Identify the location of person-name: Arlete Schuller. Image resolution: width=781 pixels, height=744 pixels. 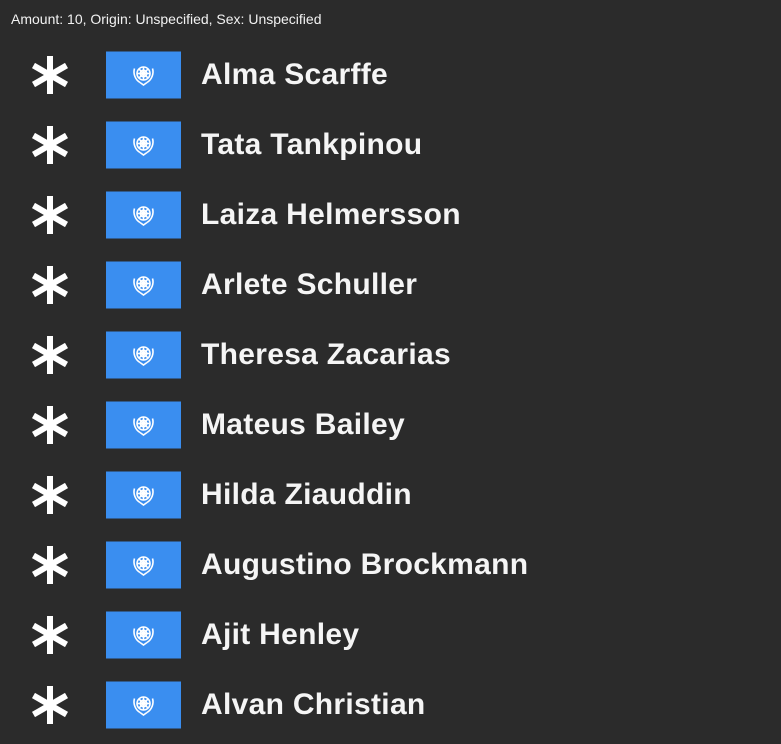
(309, 284).